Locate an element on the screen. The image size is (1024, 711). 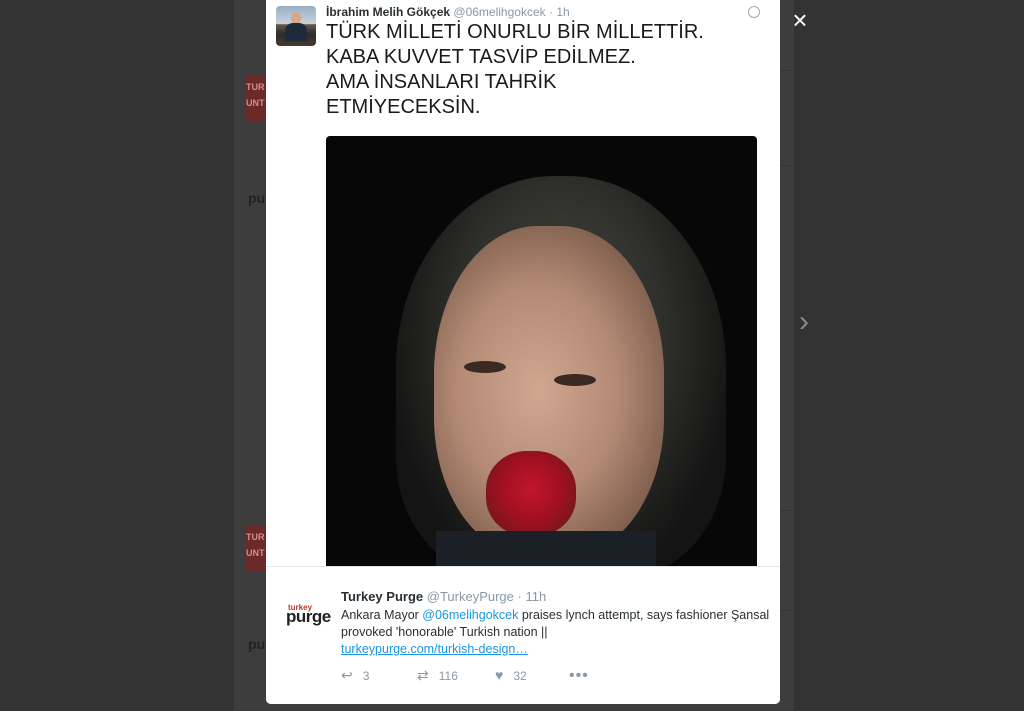
tweet-header: Turkey Purge @TurkeyPurge · 11h is located at coordinates (443, 596).